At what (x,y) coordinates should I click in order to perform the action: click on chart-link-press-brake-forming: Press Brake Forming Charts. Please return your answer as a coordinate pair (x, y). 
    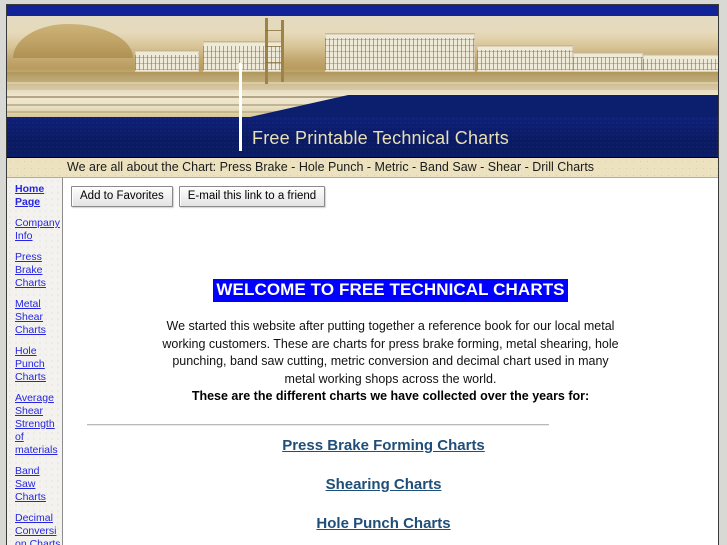
    Looking at the image, I should click on (383, 446).